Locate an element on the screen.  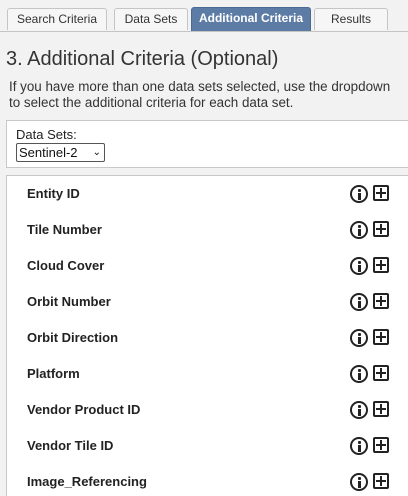
dataset-selected-value: Sentinel-2 is located at coordinates (48, 152).